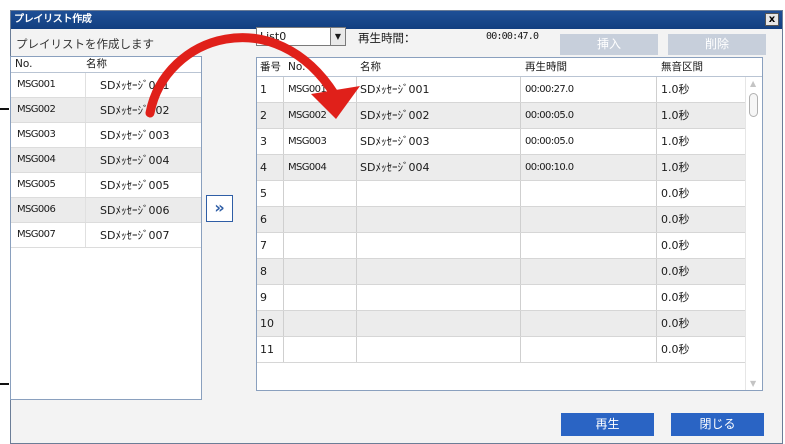  Describe the element at coordinates (270, 297) in the screenshot. I see `row-index: 9` at that location.